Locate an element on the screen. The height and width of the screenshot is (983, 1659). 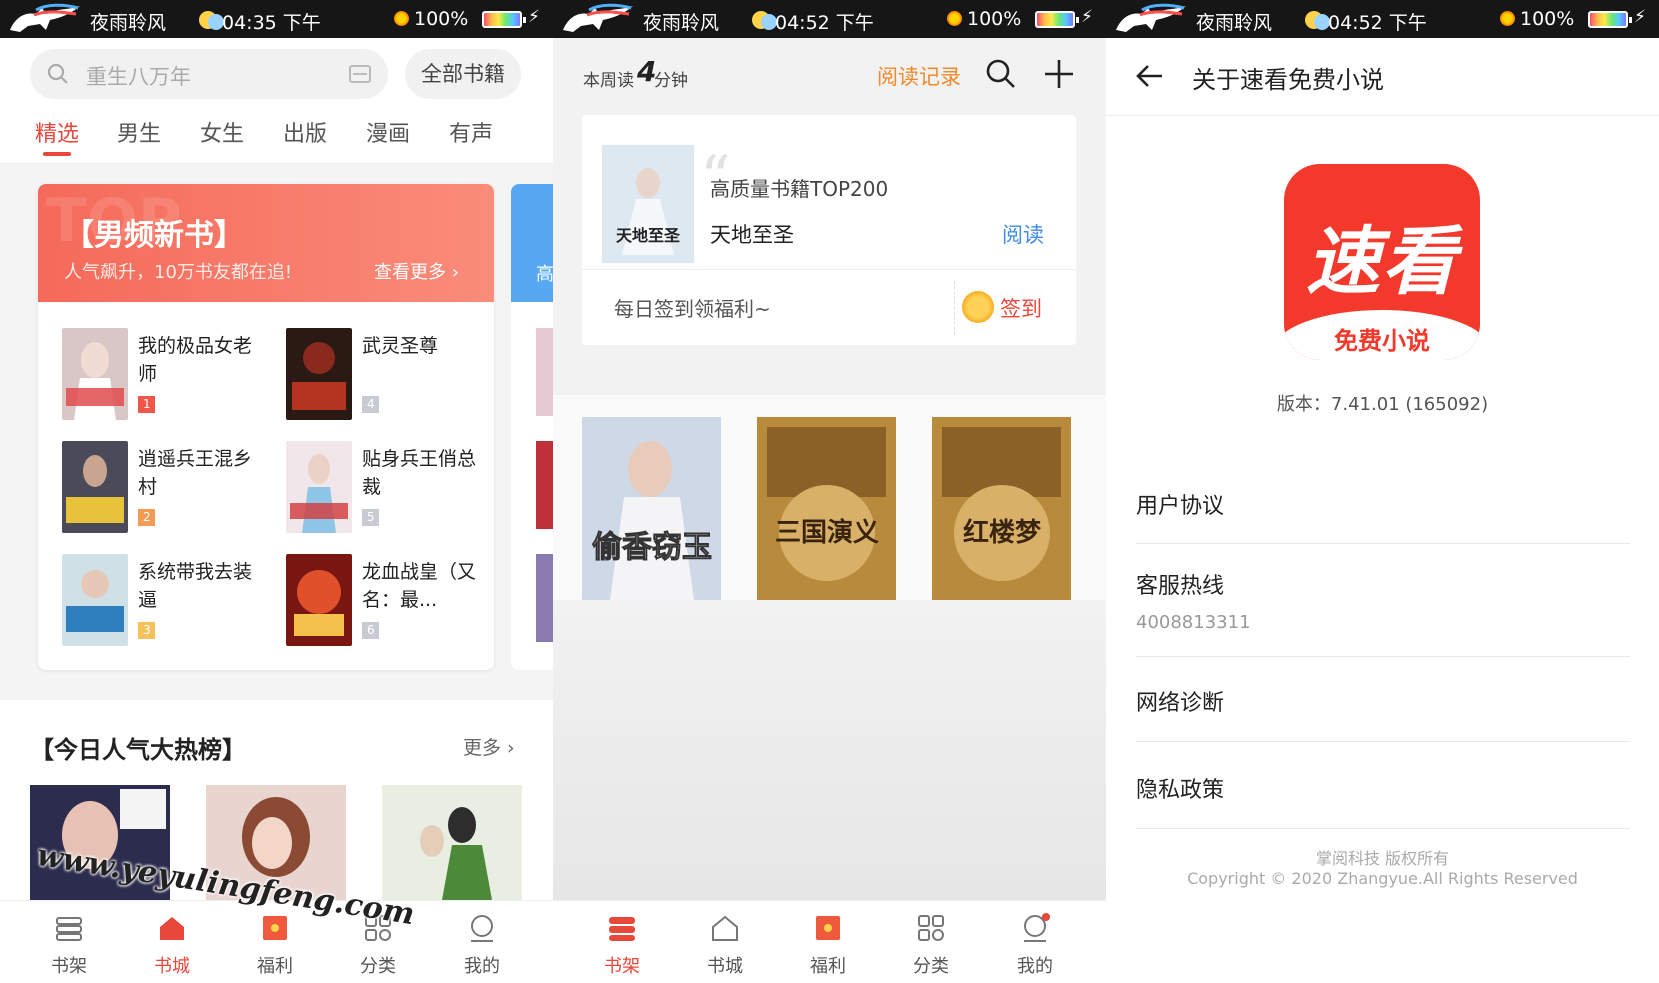
book-item: 武灵圣尊 4 is located at coordinates (390, 378).